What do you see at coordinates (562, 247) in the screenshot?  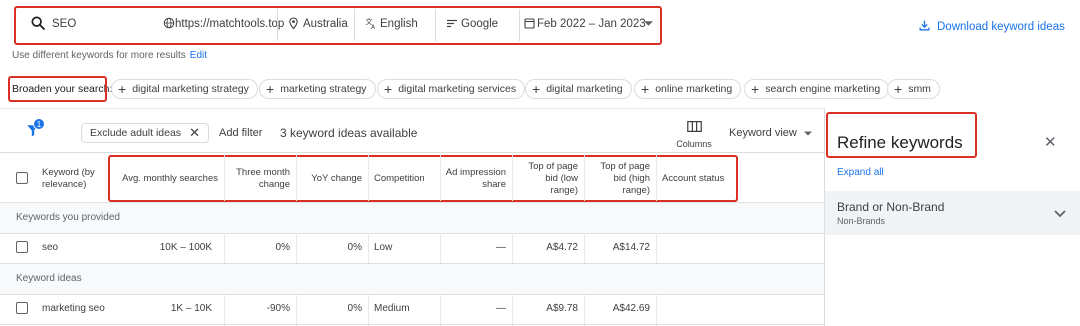 I see `bid-low-cell: A$4.72` at bounding box center [562, 247].